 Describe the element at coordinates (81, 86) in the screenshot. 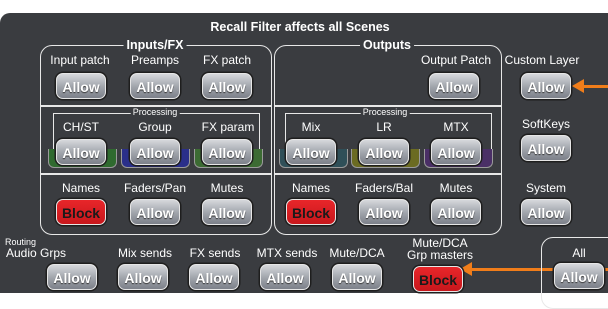

I see `input-patch-button: Allow` at that location.